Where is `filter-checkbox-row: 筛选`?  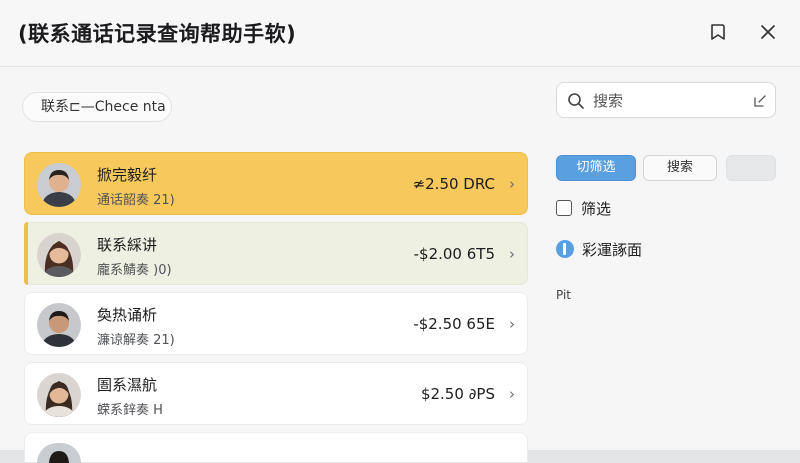 filter-checkbox-row: 筛选 is located at coordinates (583, 208).